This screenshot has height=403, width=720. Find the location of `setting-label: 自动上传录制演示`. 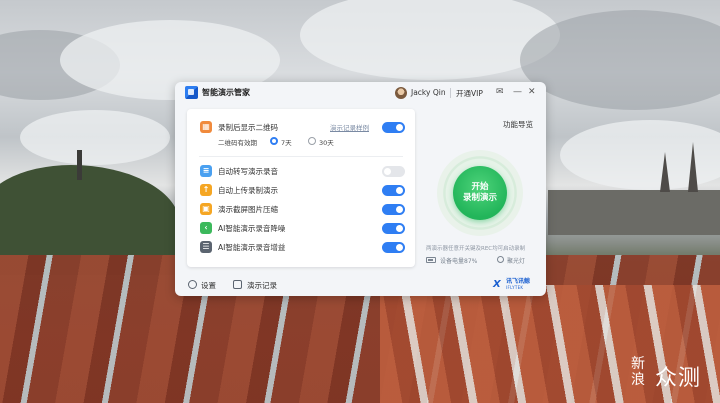

setting-label: 自动上传录制演示 is located at coordinates (248, 190).